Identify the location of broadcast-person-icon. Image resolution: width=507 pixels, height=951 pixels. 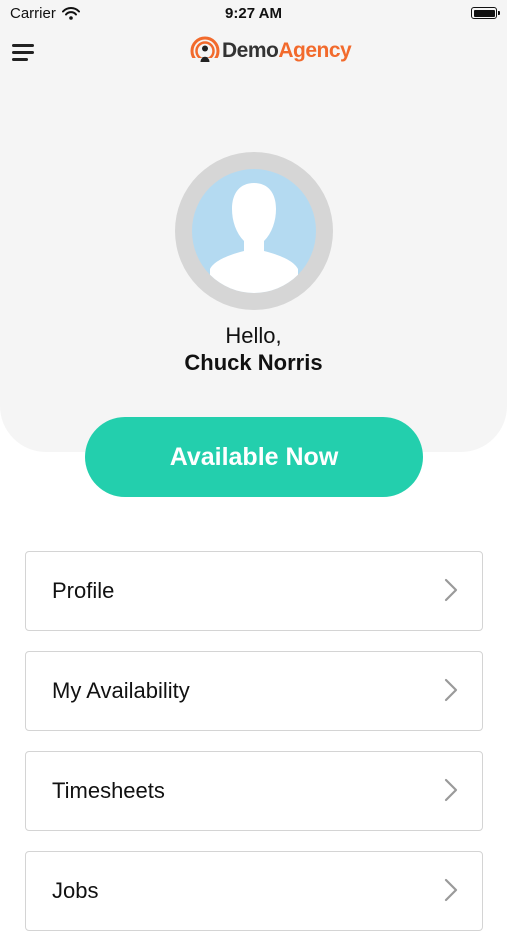
(205, 51).